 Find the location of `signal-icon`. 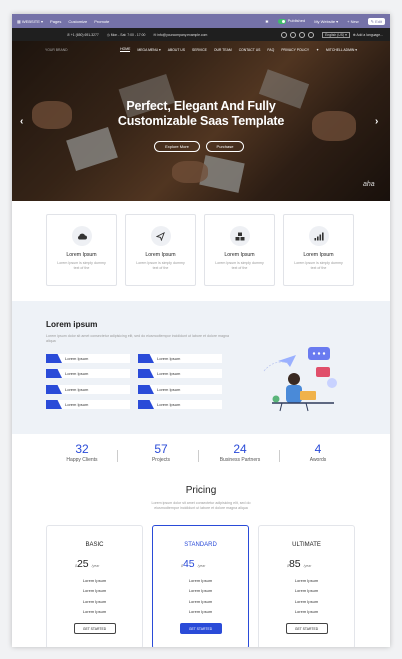

signal-icon is located at coordinates (318, 236).